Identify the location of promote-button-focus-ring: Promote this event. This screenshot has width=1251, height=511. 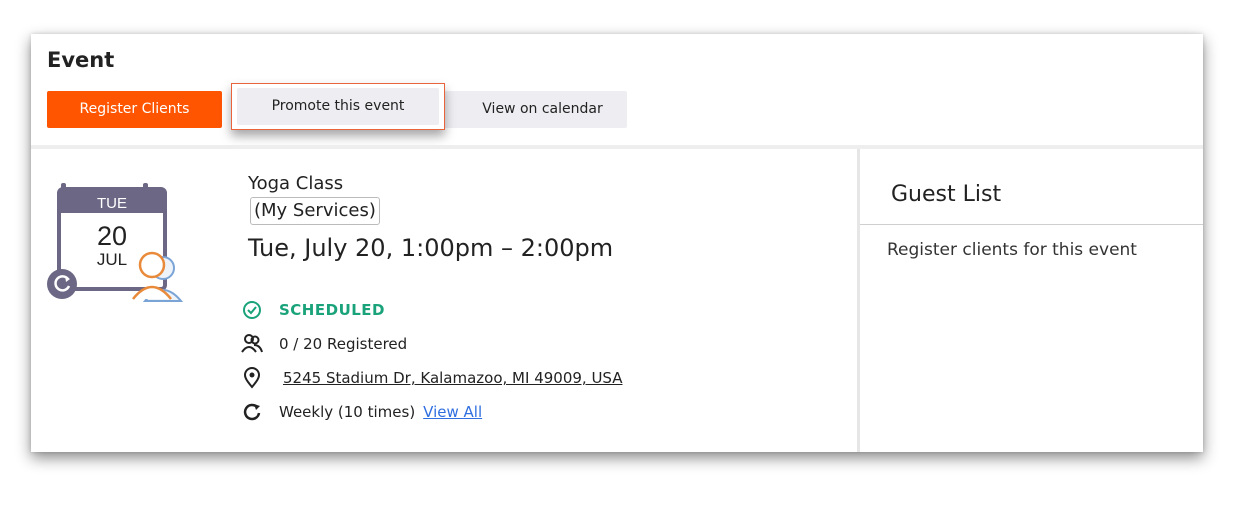
(338, 106).